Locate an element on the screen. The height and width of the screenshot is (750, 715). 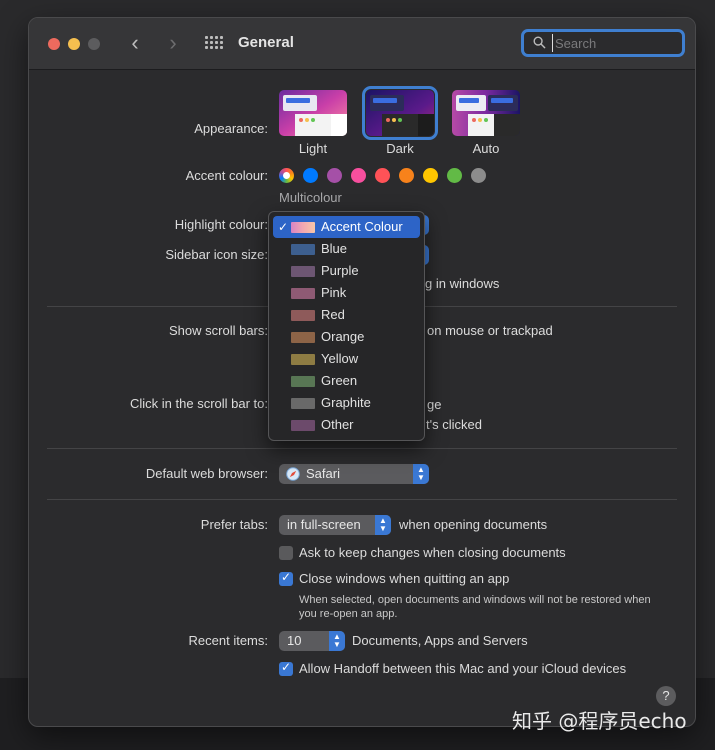
menu-item-label: Pink is located at coordinates (334, 292).